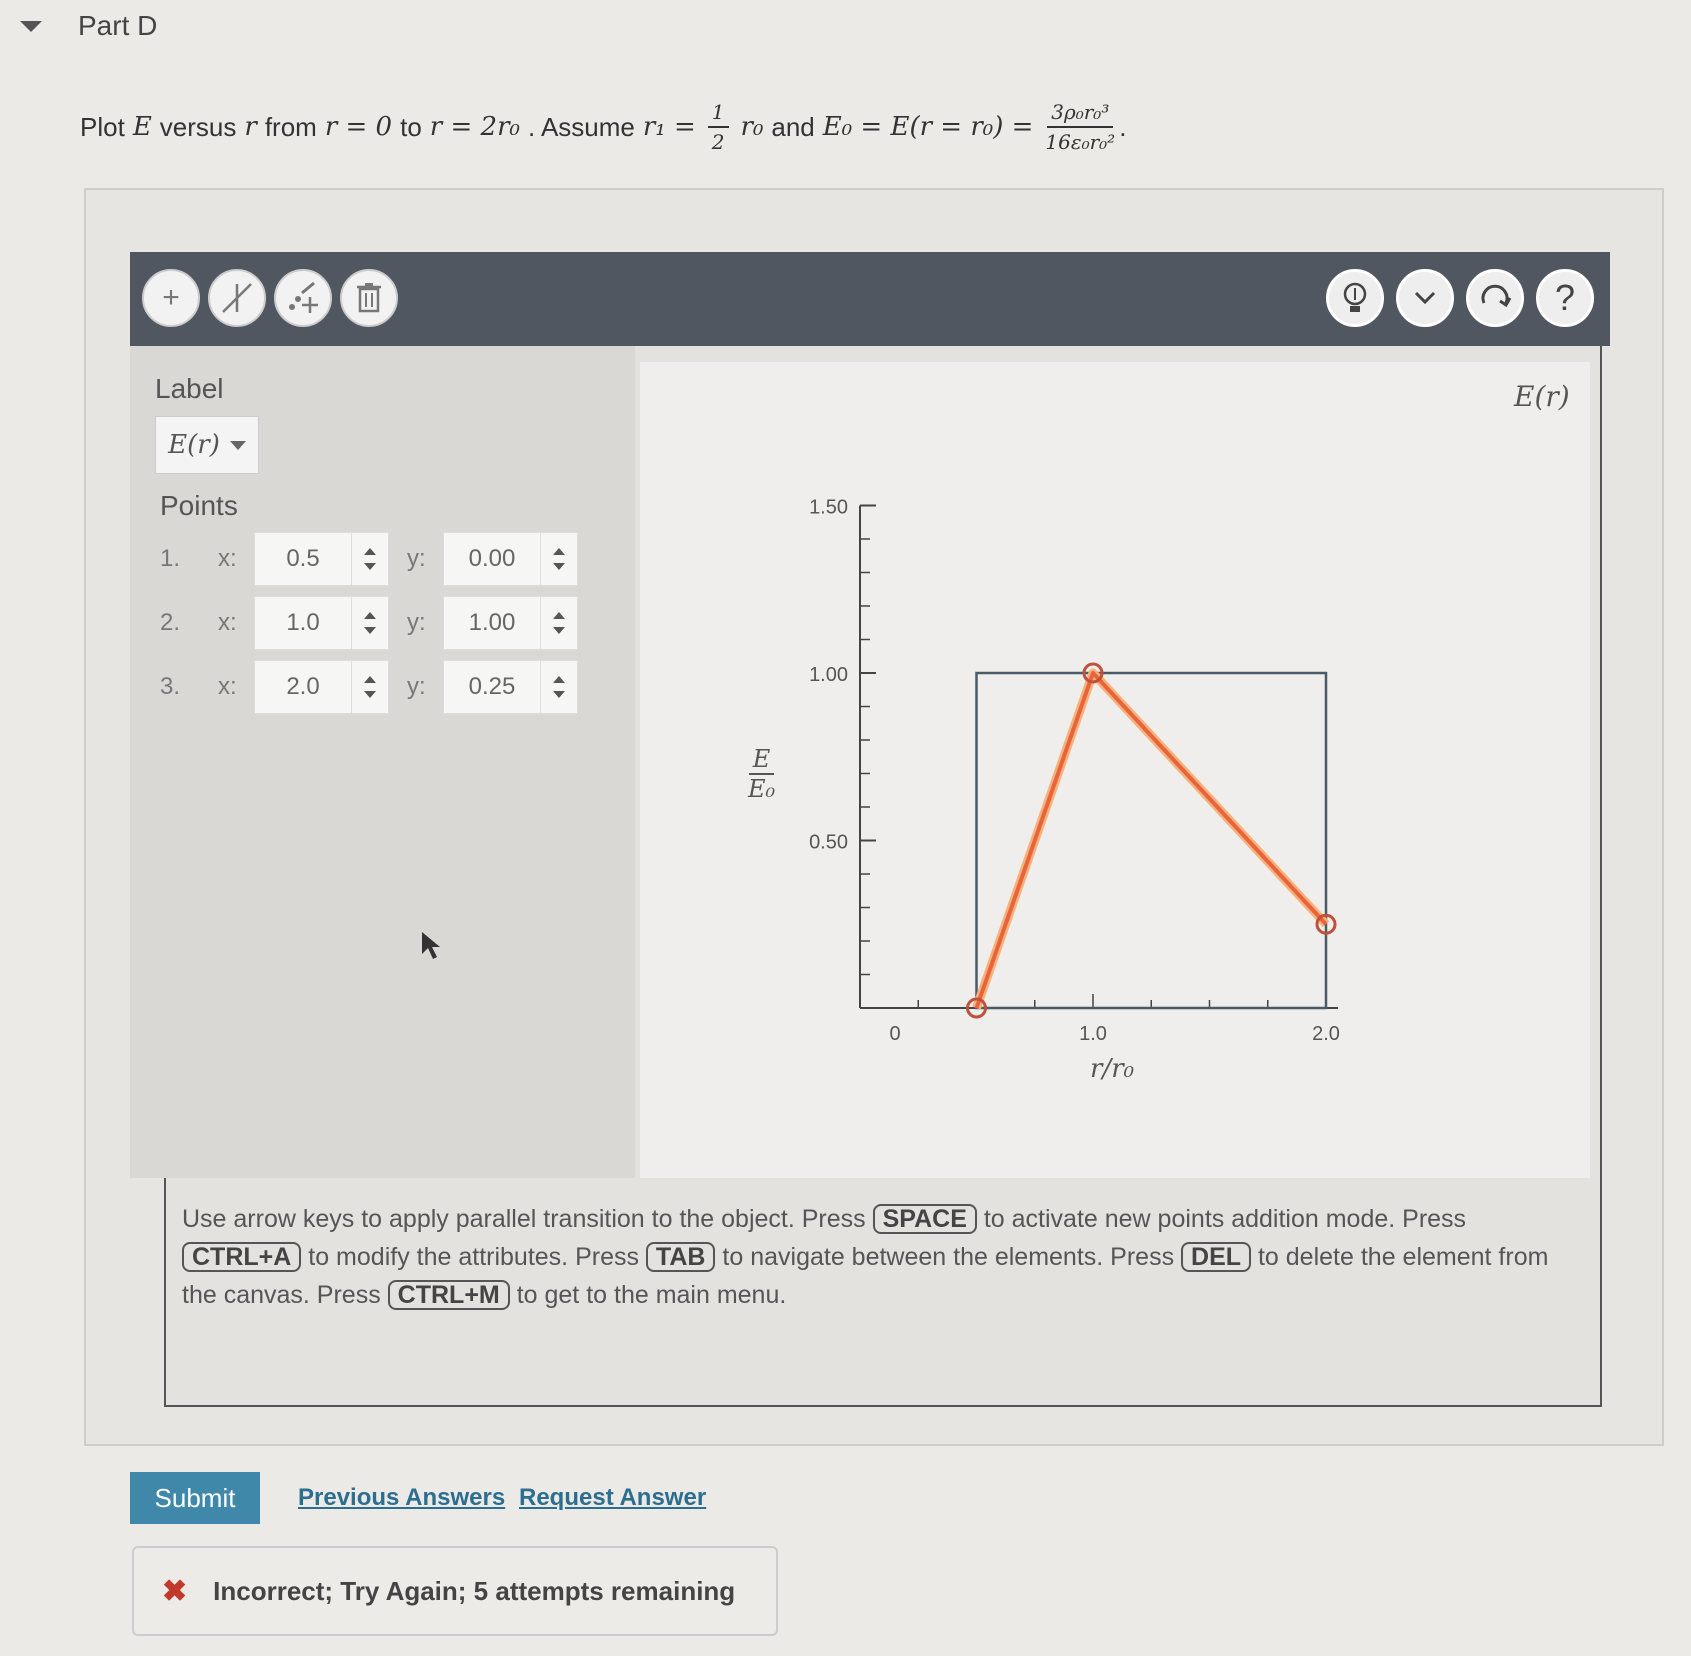 Image resolution: width=1691 pixels, height=1656 pixels. I want to click on y-input: 0.00, so click(492, 559).